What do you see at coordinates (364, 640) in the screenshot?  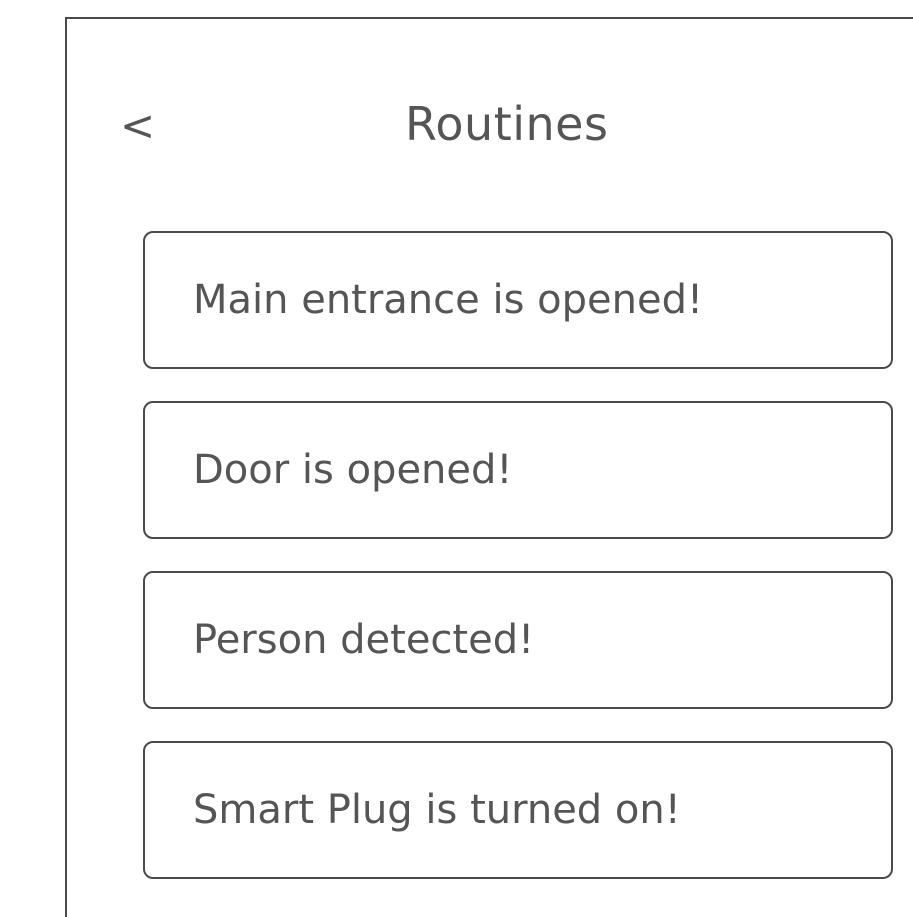 I see `routine-label: Person detected!` at bounding box center [364, 640].